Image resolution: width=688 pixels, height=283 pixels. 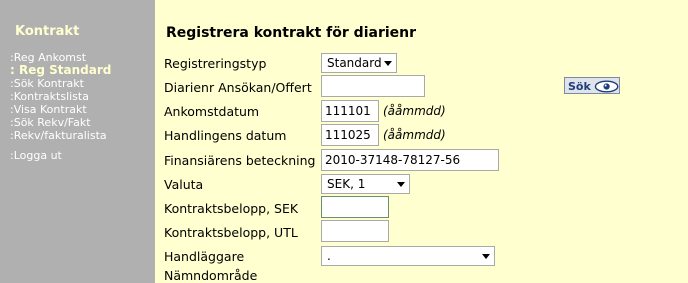 I want to click on logout-link: :Logga ut, so click(x=36, y=155).